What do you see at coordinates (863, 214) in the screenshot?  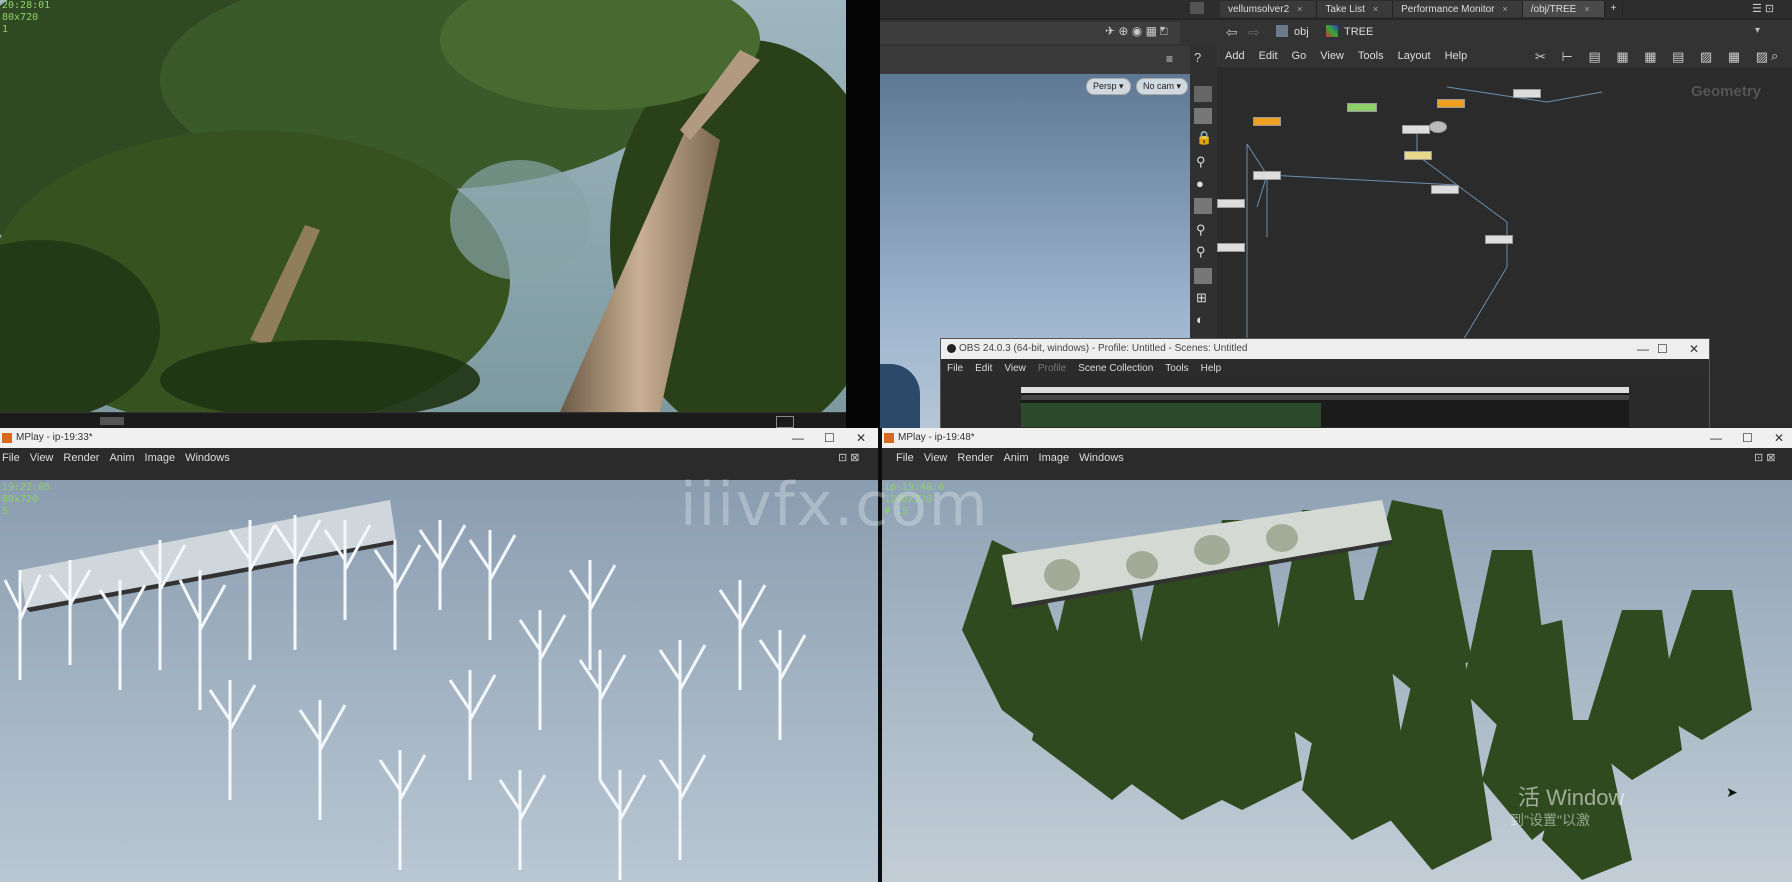 I see `divider-gap` at bounding box center [863, 214].